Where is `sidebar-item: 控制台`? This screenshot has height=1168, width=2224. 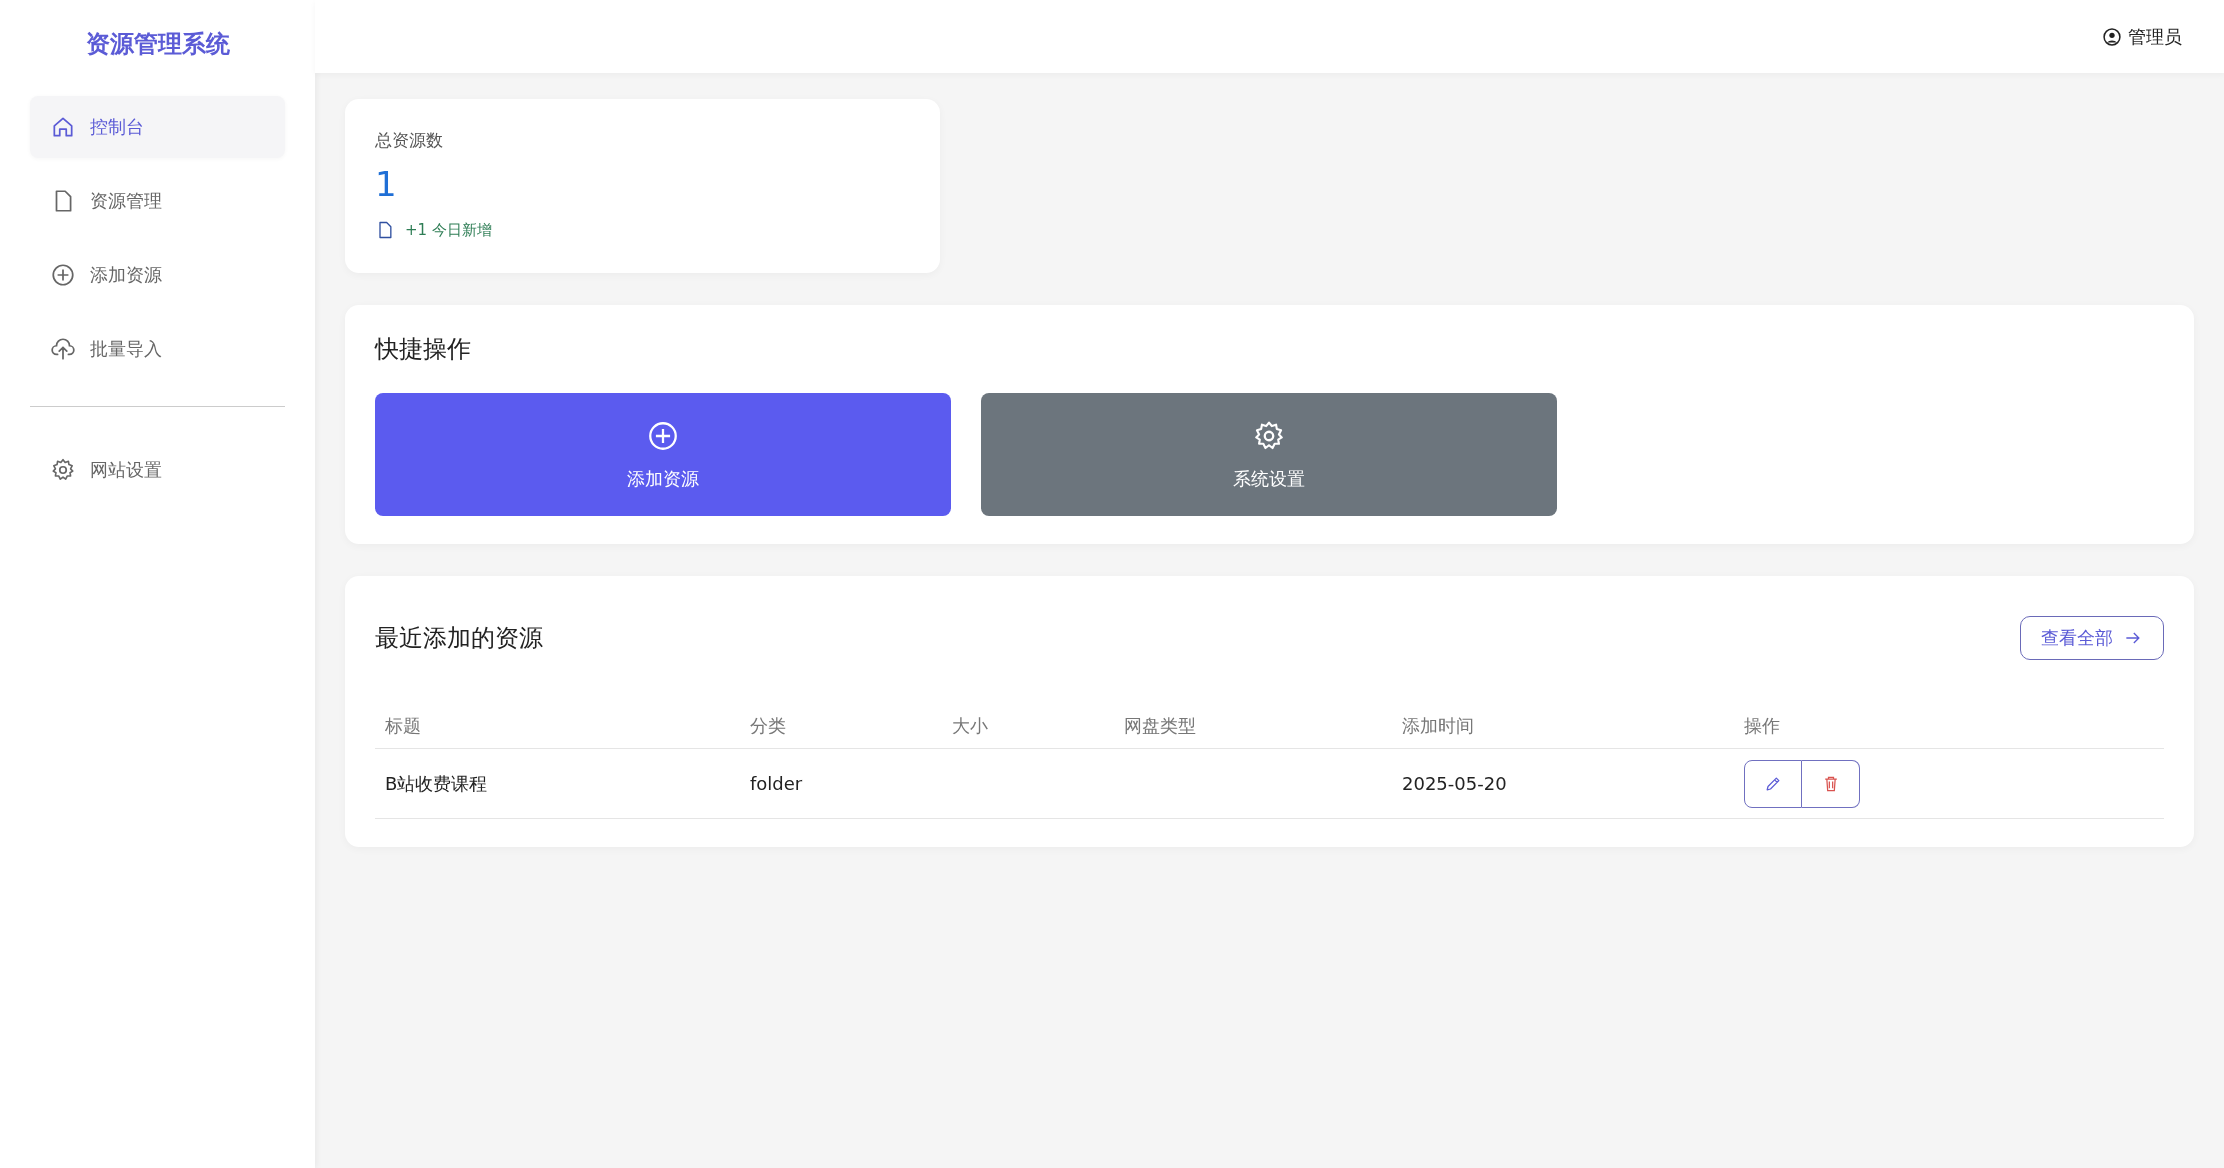
sidebar-item: 控制台 is located at coordinates (157, 127).